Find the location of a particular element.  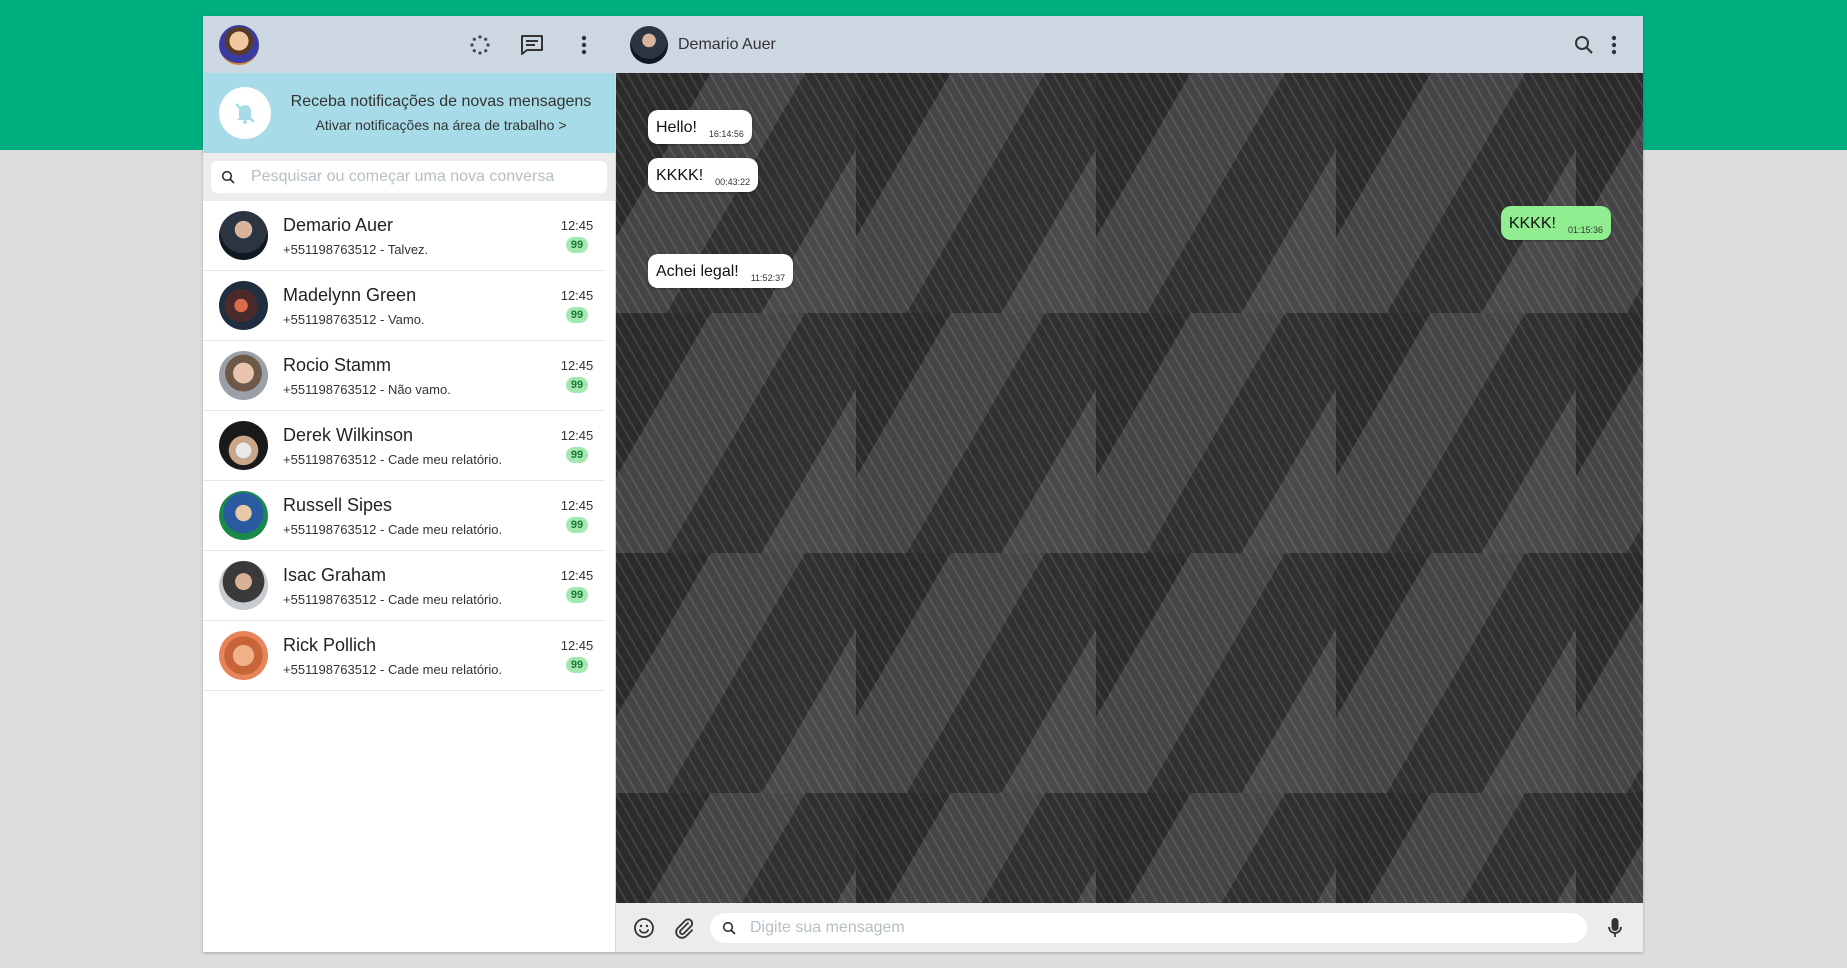

message-composer is located at coordinates (1129, 927).